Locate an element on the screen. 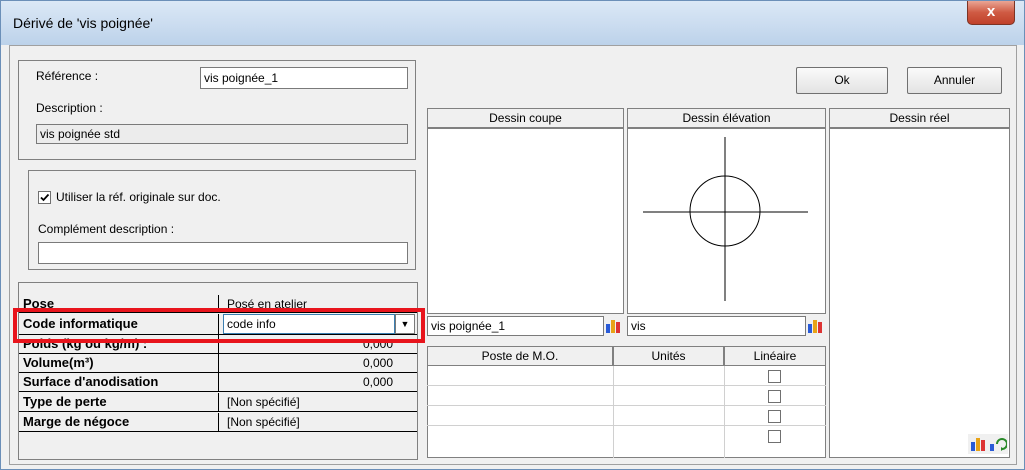  cancel-button: Annuler is located at coordinates (954, 80).